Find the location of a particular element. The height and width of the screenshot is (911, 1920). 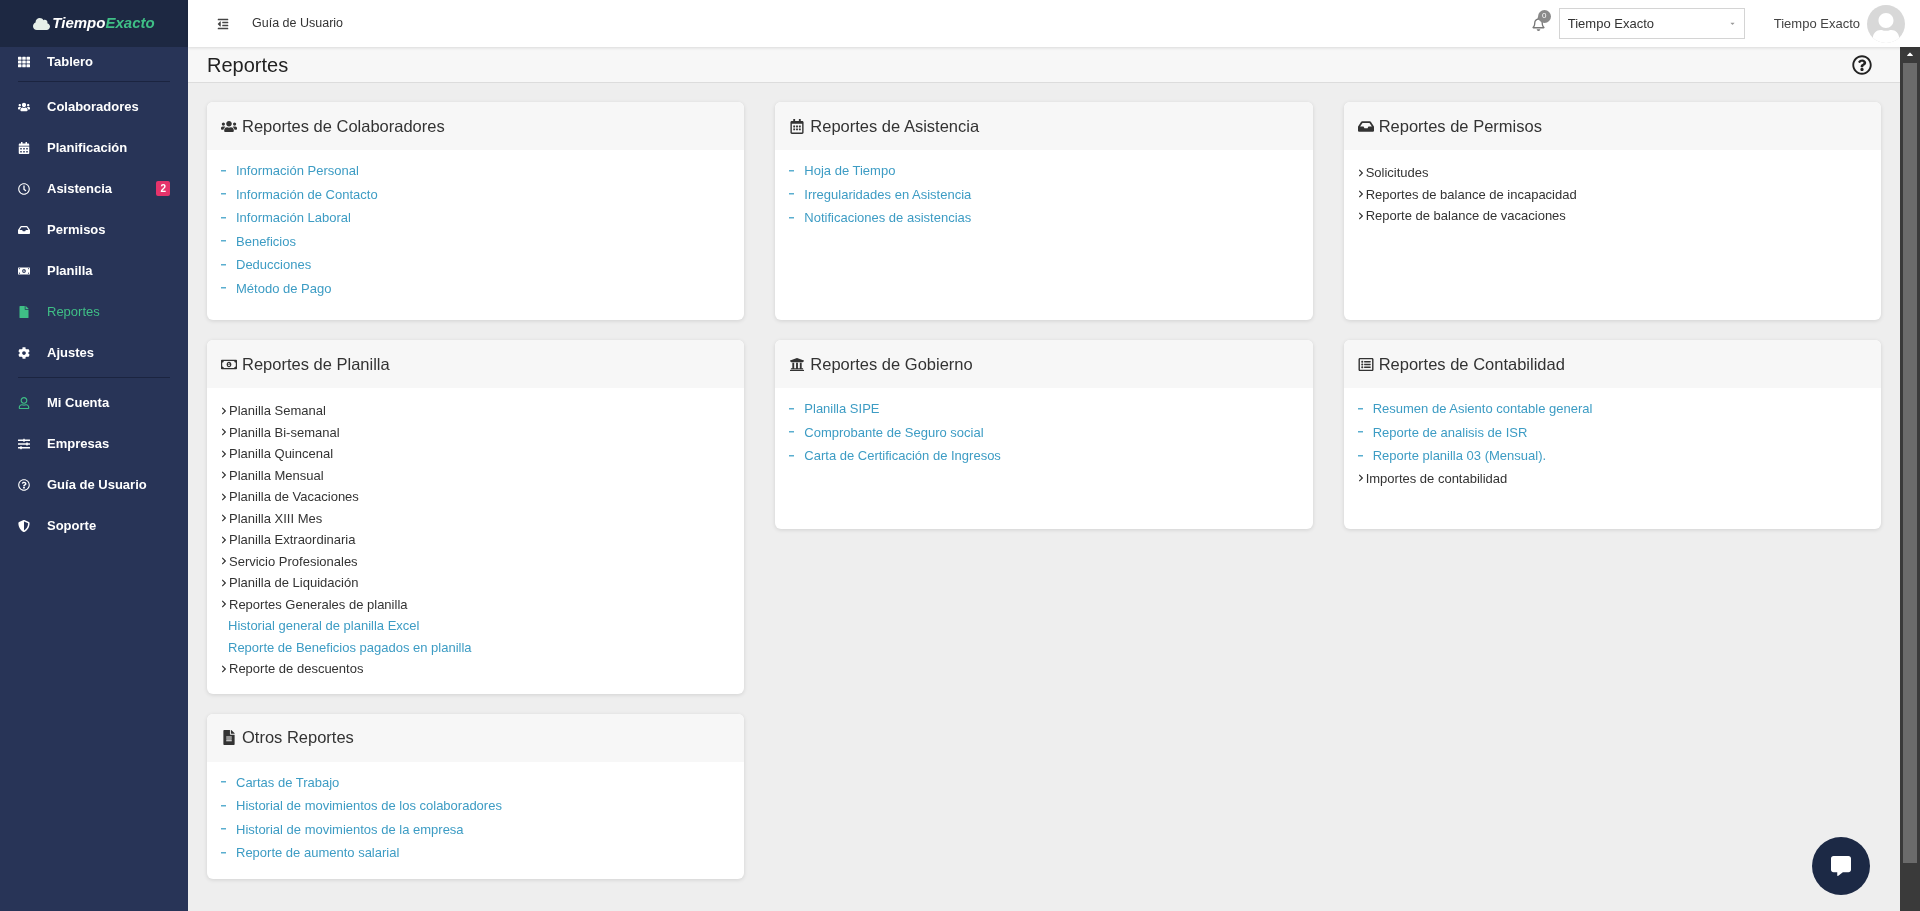

sidebar-label: Mi Cuenta is located at coordinates (79, 402).